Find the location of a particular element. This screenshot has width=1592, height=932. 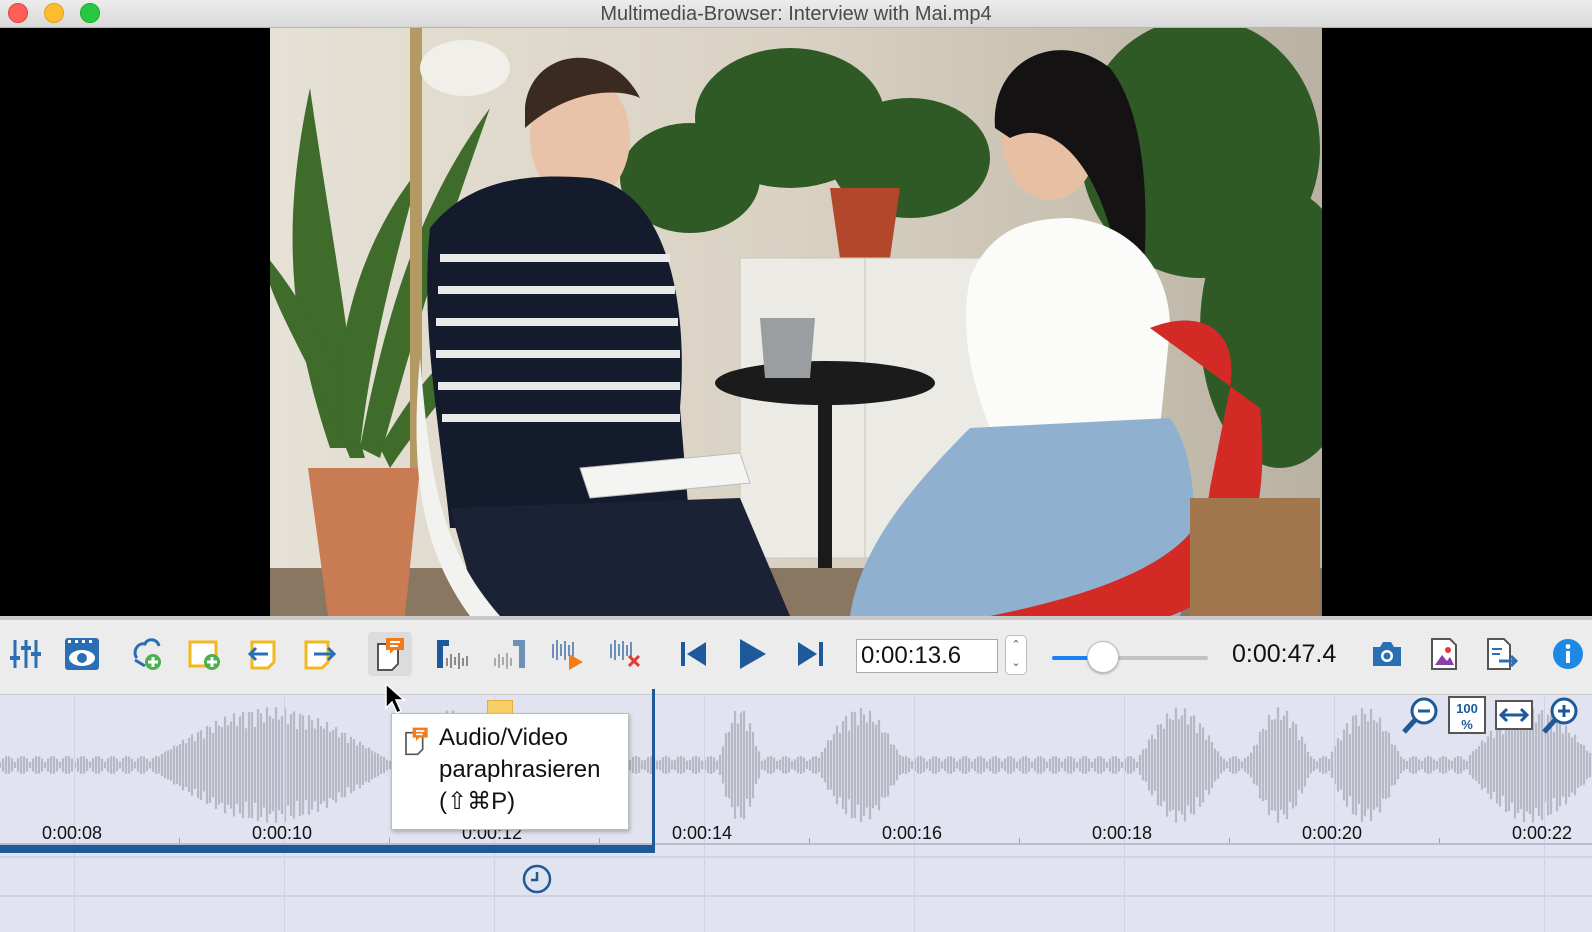

paraphrase-button is located at coordinates (390, 654).